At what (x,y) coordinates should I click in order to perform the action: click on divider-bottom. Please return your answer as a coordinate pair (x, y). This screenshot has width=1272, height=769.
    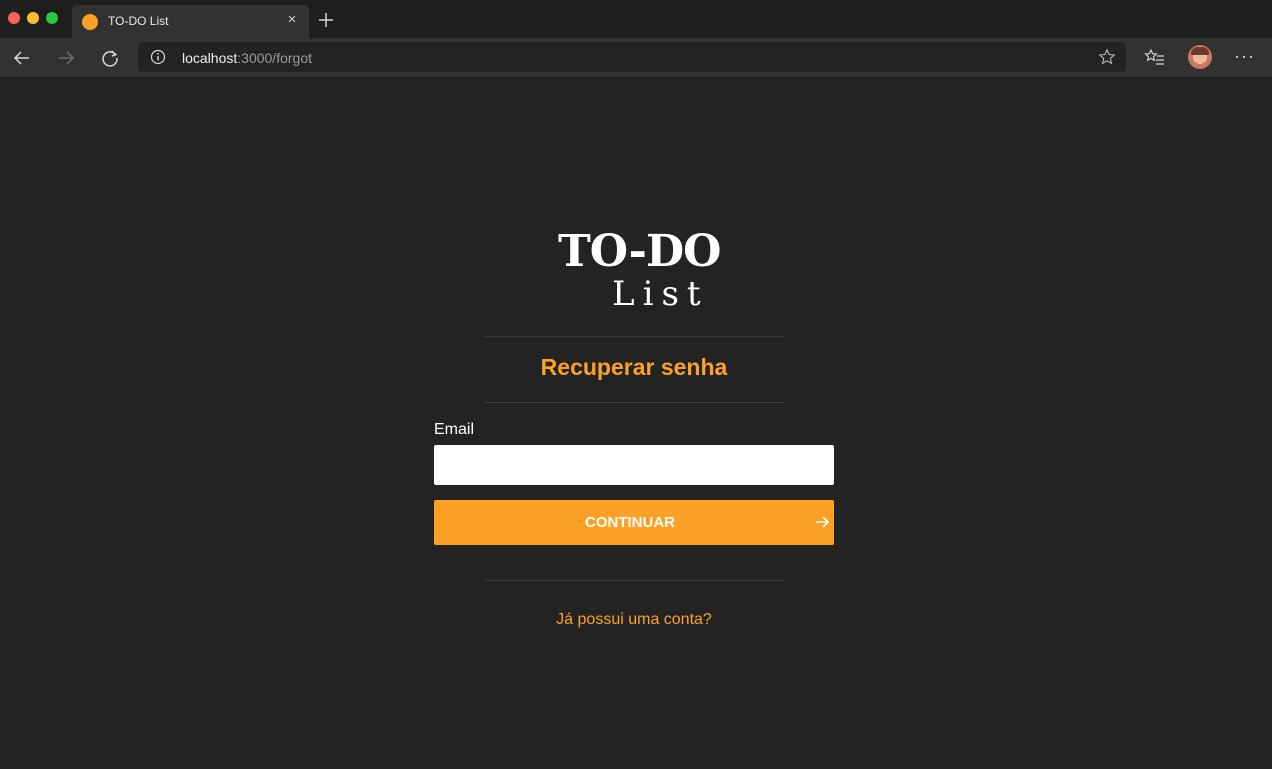
    Looking at the image, I should click on (634, 580).